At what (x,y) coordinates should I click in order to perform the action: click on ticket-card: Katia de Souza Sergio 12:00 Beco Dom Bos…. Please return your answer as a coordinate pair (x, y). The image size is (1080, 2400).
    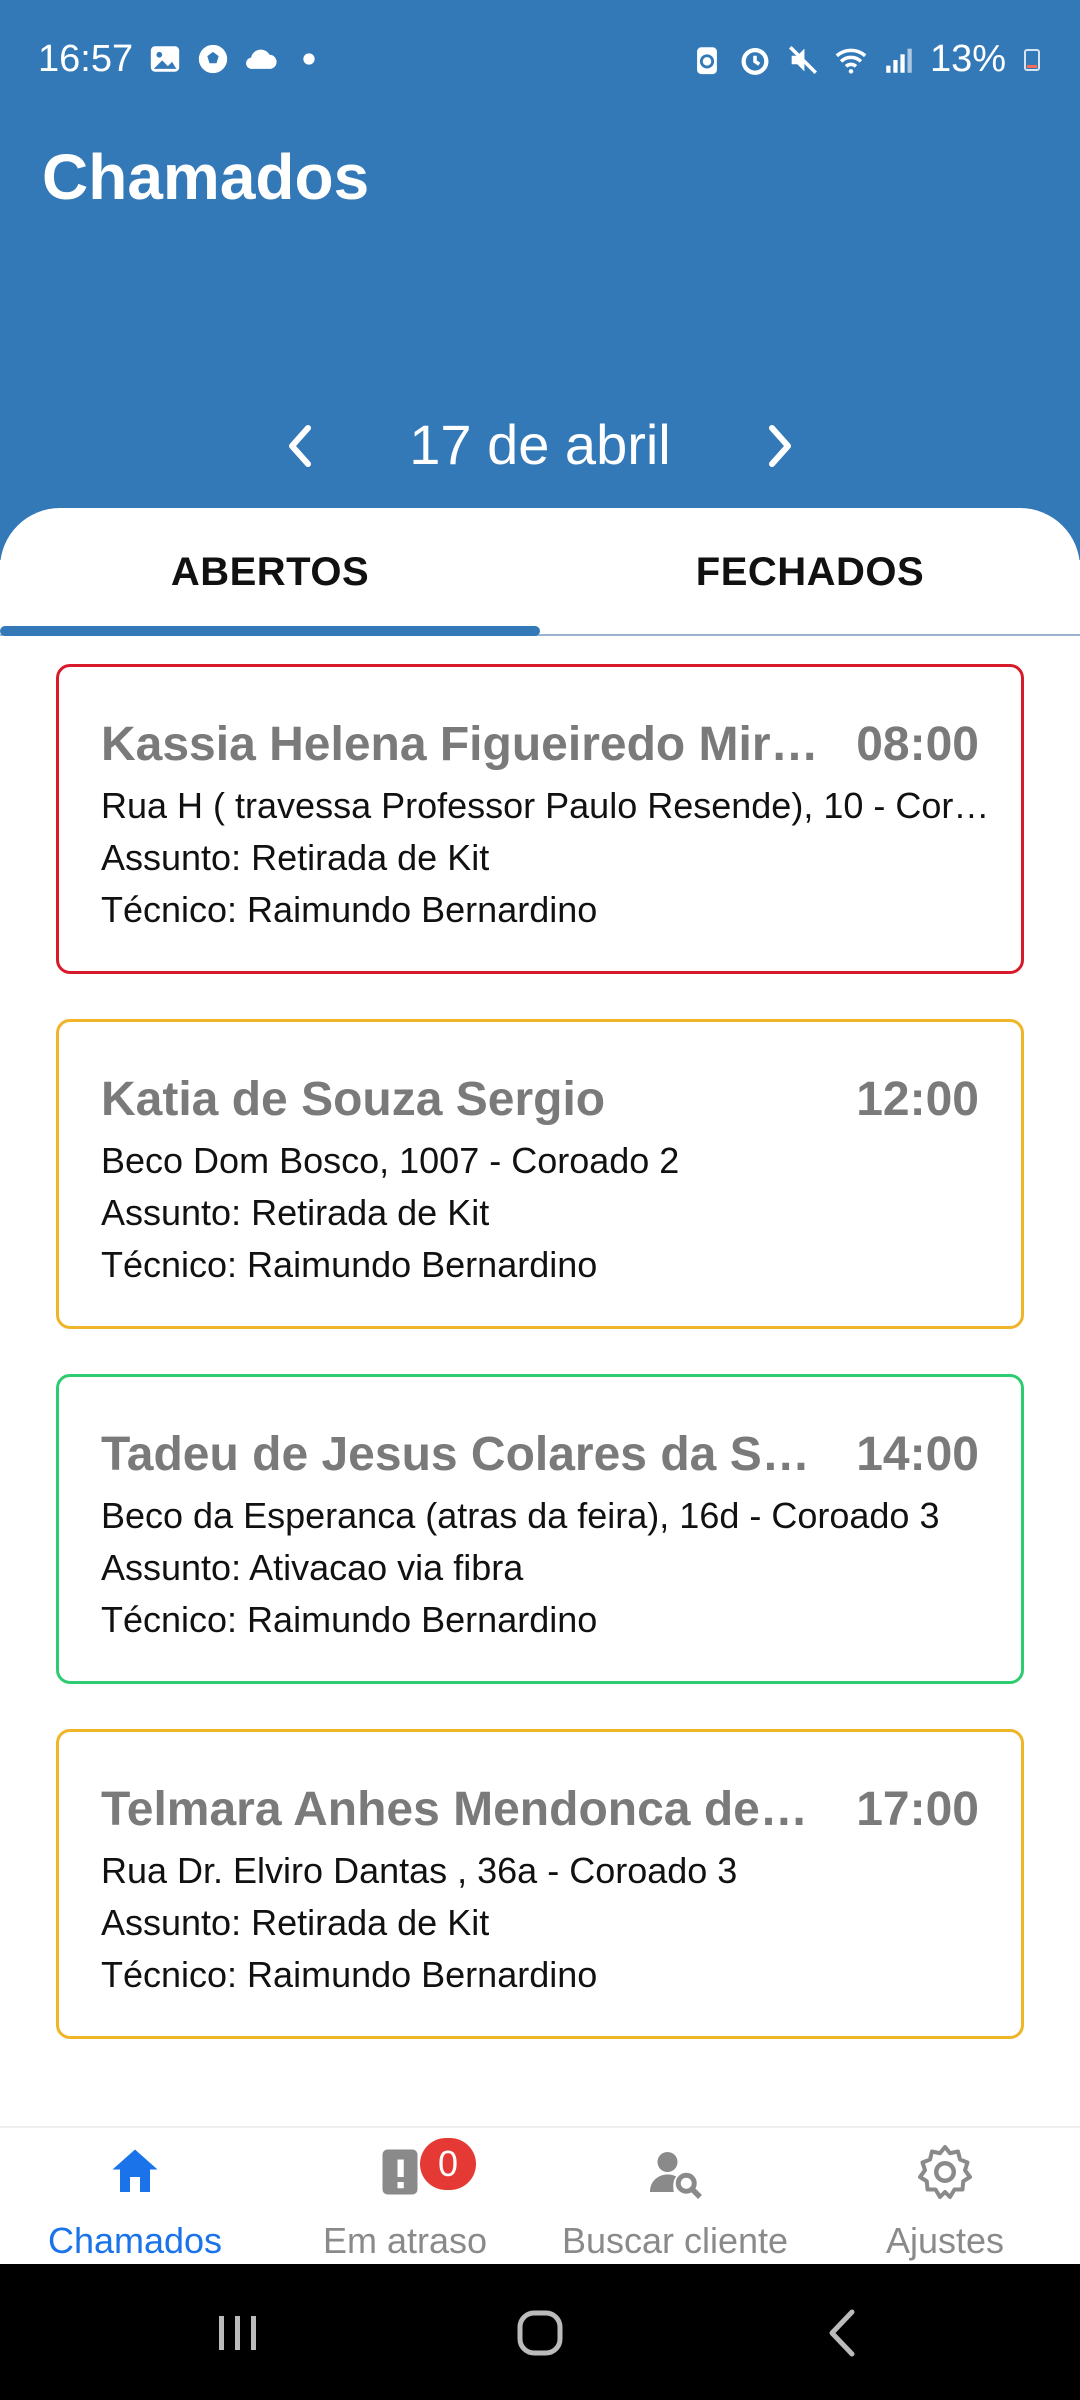
    Looking at the image, I should click on (540, 1174).